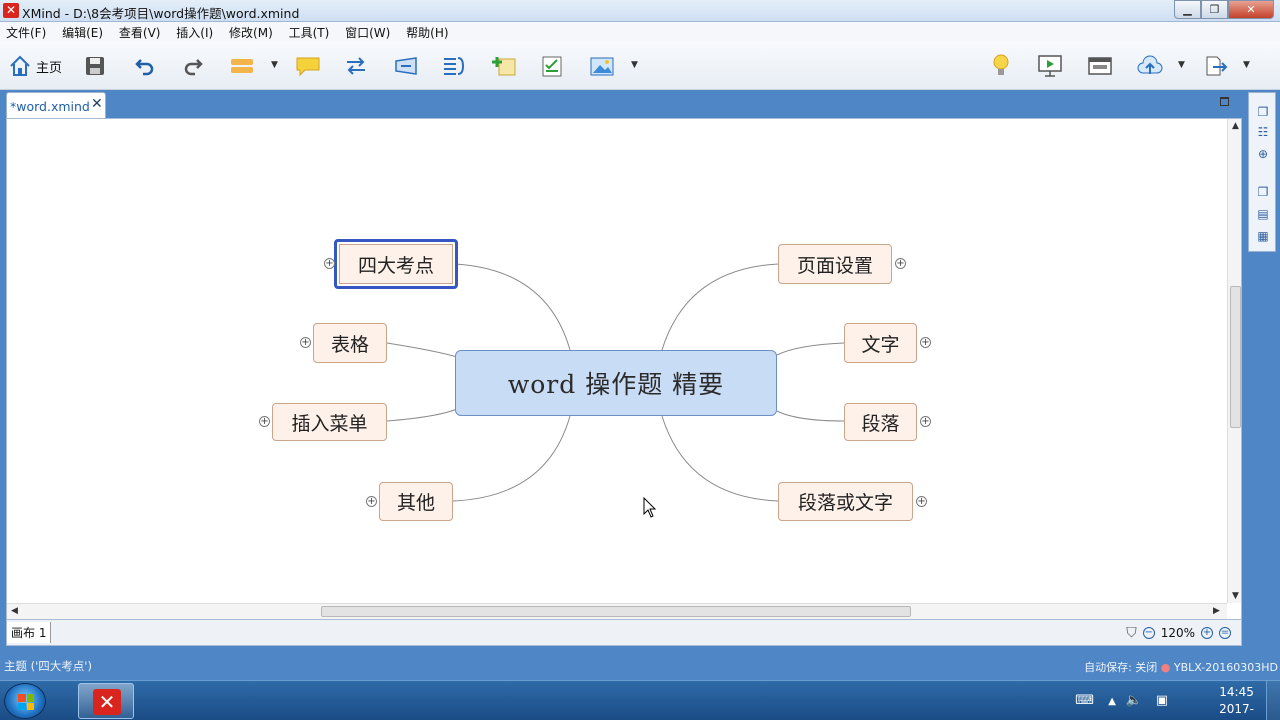 This screenshot has width=1280, height=720. I want to click on expand-insert-menu-icon: +, so click(264, 421).